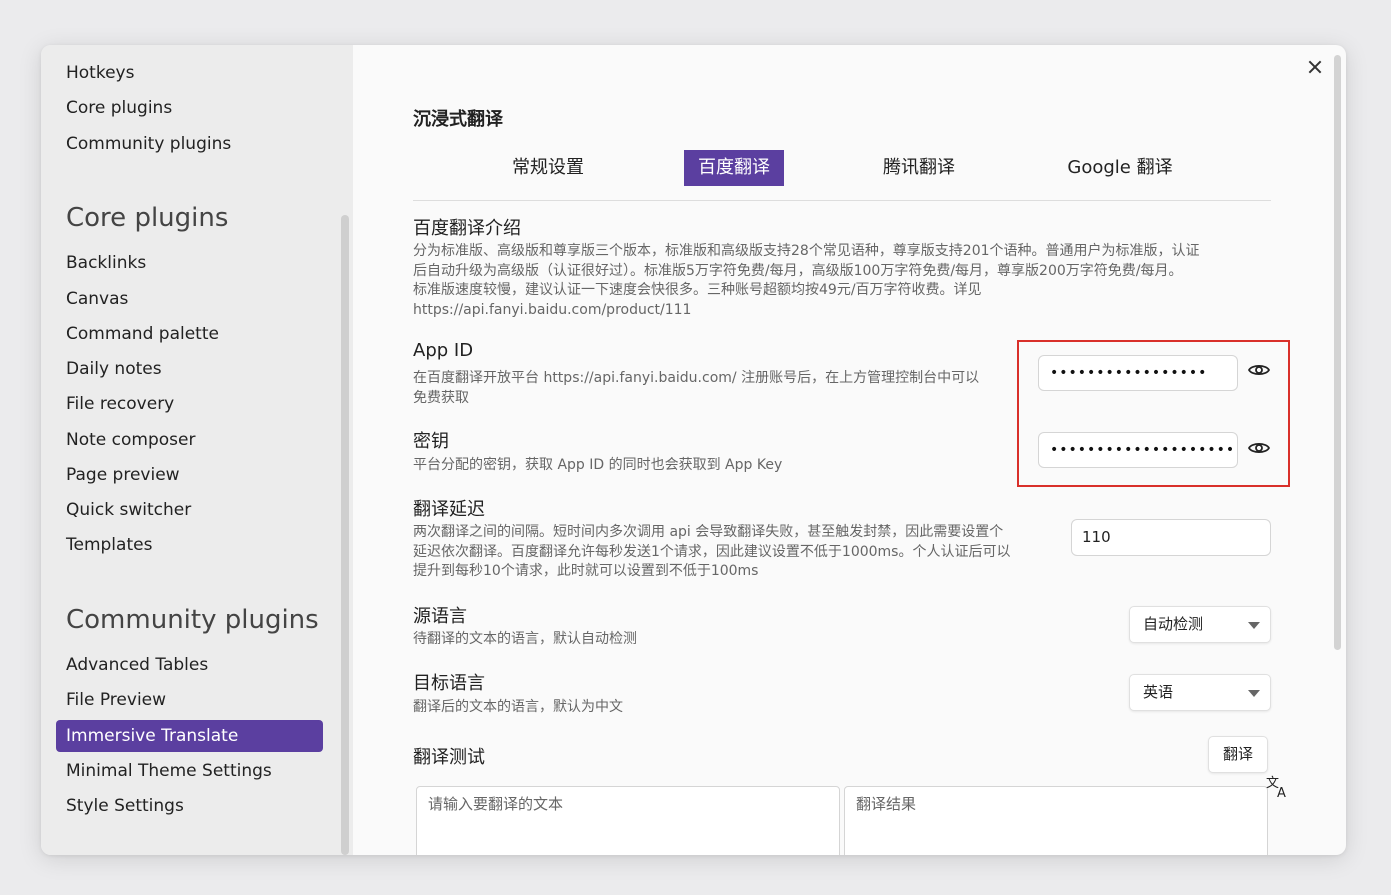 This screenshot has height=895, width=1391. Describe the element at coordinates (1138, 450) in the screenshot. I see `secret-key-input: ••••••••••••••••••••` at that location.